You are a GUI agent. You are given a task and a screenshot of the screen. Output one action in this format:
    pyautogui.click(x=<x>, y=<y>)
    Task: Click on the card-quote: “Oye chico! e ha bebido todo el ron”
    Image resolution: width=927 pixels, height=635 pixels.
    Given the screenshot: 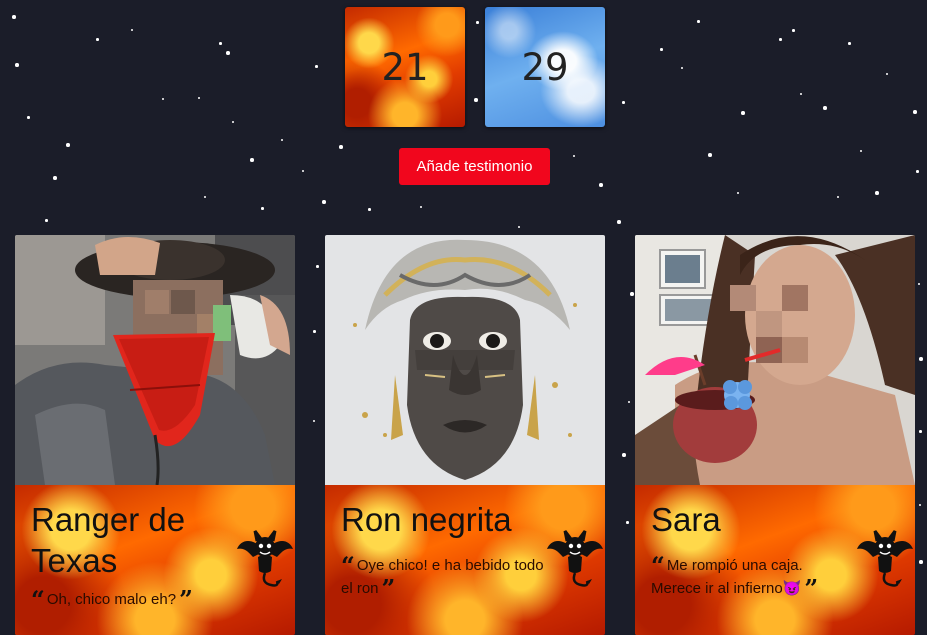 What is the action you would take?
    pyautogui.click(x=443, y=577)
    